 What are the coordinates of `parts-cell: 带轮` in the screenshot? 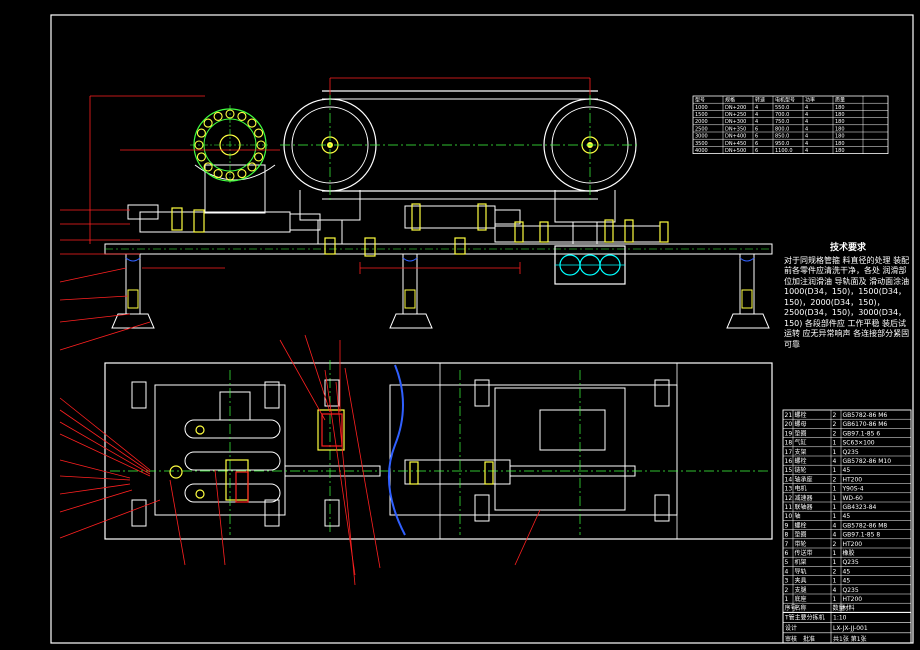 It's located at (801, 544).